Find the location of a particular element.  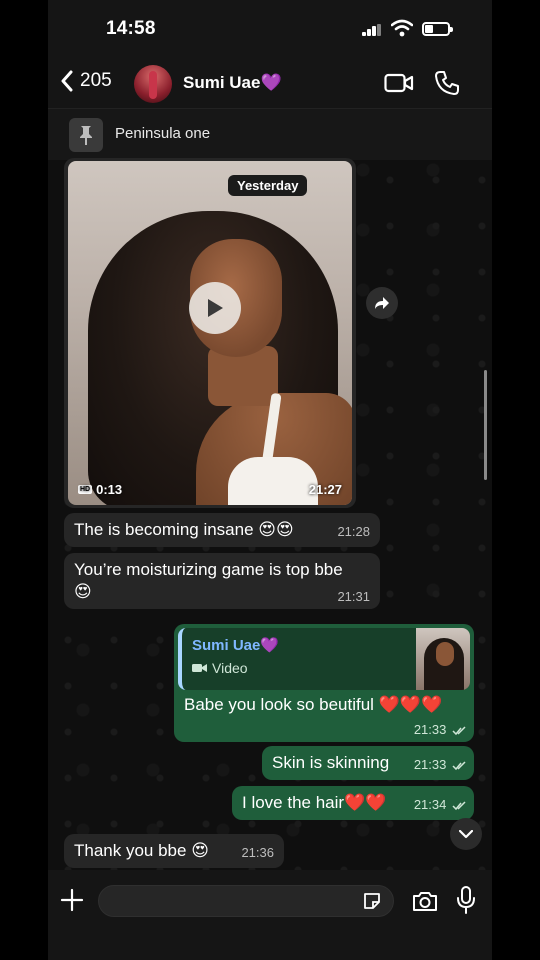

chevron-left-icon is located at coordinates (67, 81).